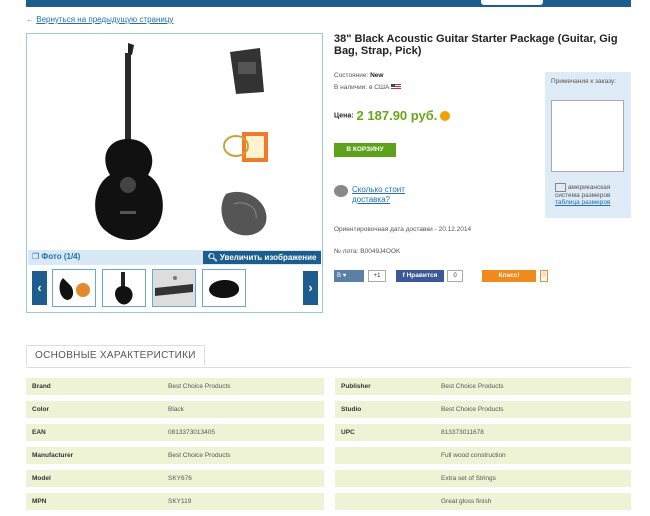 The width and height of the screenshot is (650, 516). What do you see at coordinates (445, 115) in the screenshot?
I see `coin-icon` at bounding box center [445, 115].